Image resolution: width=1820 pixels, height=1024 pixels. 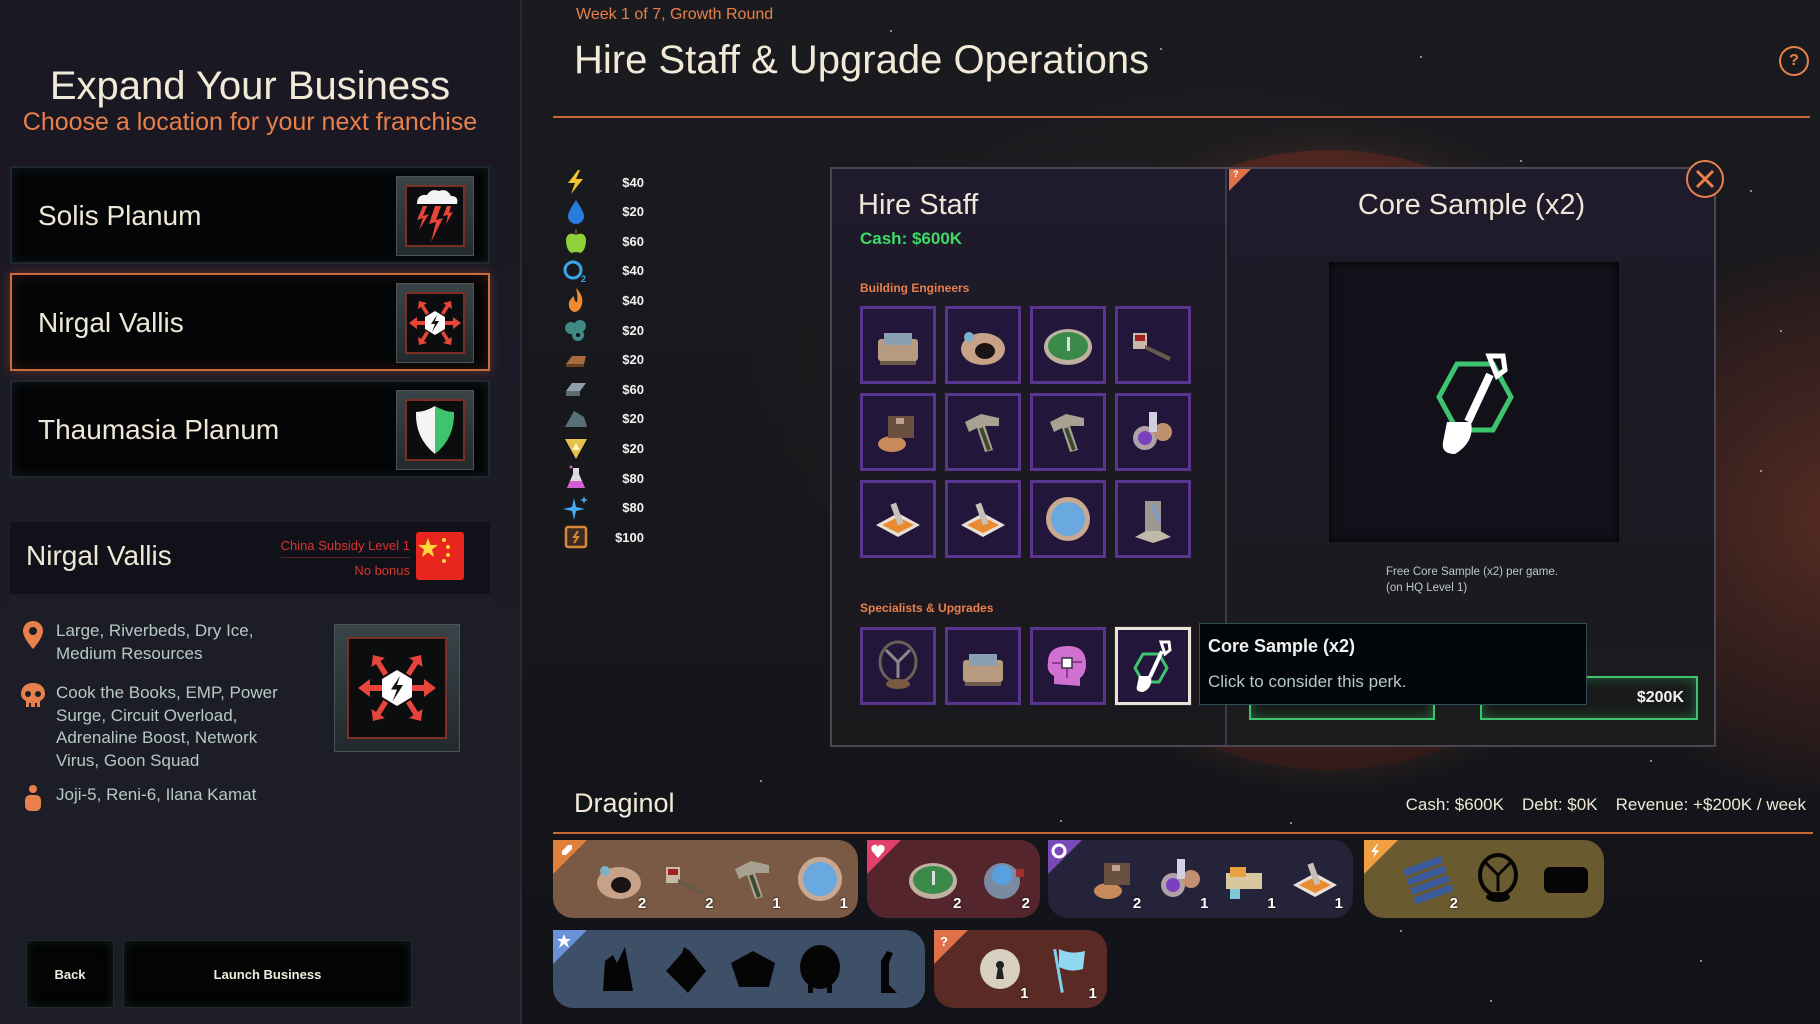 I want to click on landing-pad-icon, so click(x=983, y=519).